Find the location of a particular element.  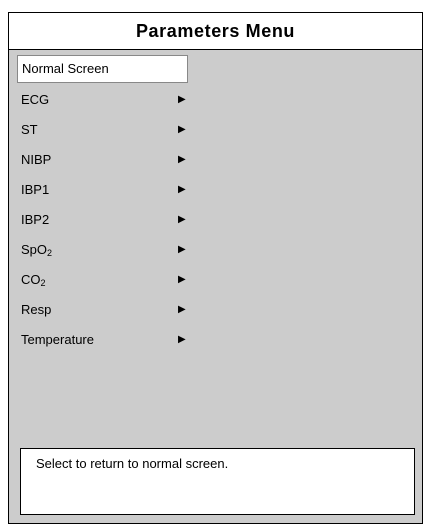

menu-item-ibp1: IBP1 ▶ is located at coordinates (117, 190).